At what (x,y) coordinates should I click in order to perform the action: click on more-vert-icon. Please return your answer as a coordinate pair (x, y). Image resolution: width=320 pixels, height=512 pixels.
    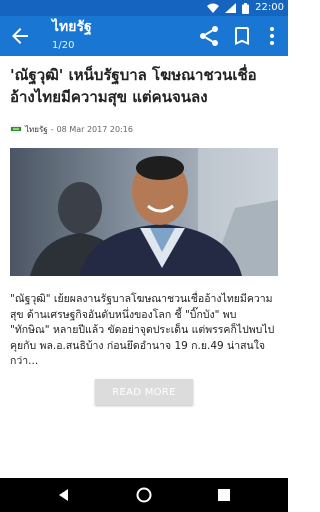
    Looking at the image, I should click on (272, 36).